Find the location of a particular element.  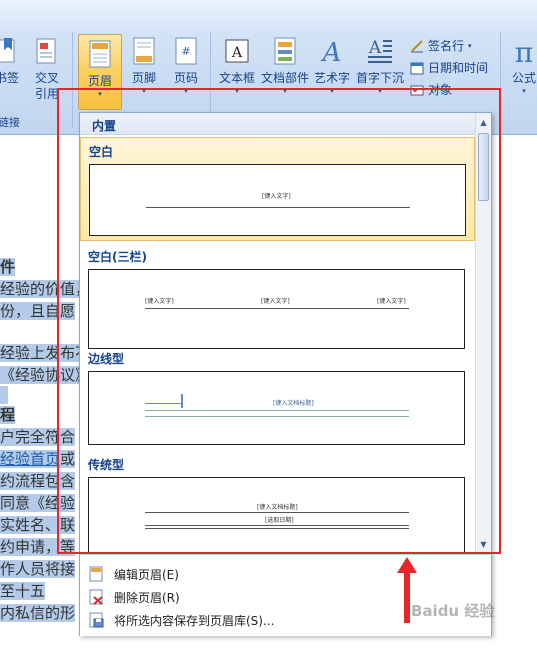

edit-header-label: 编辑页眉(E) is located at coordinates (146, 574).